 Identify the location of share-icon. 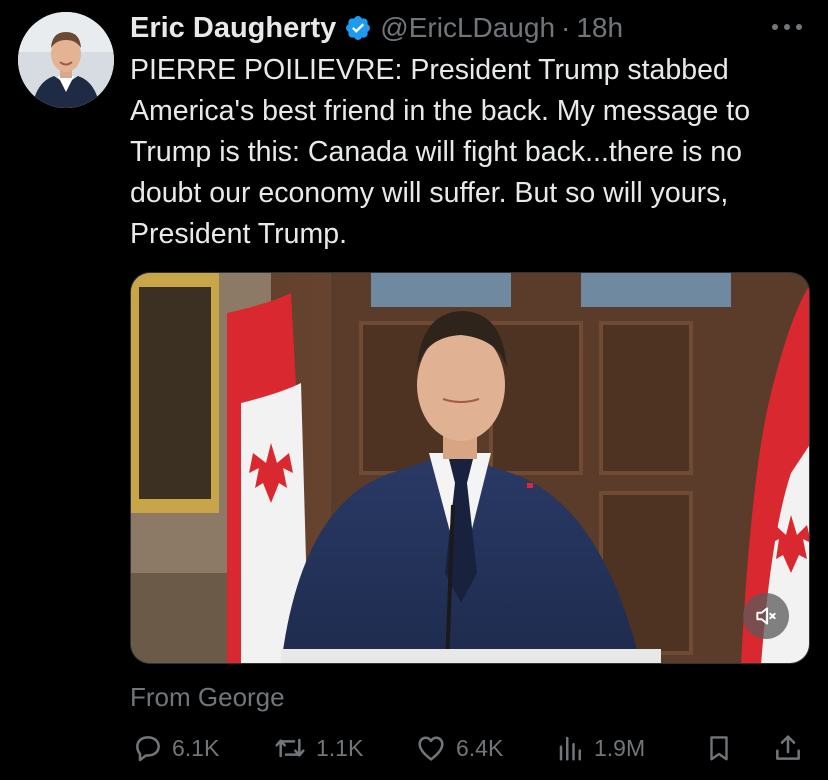
(788, 747).